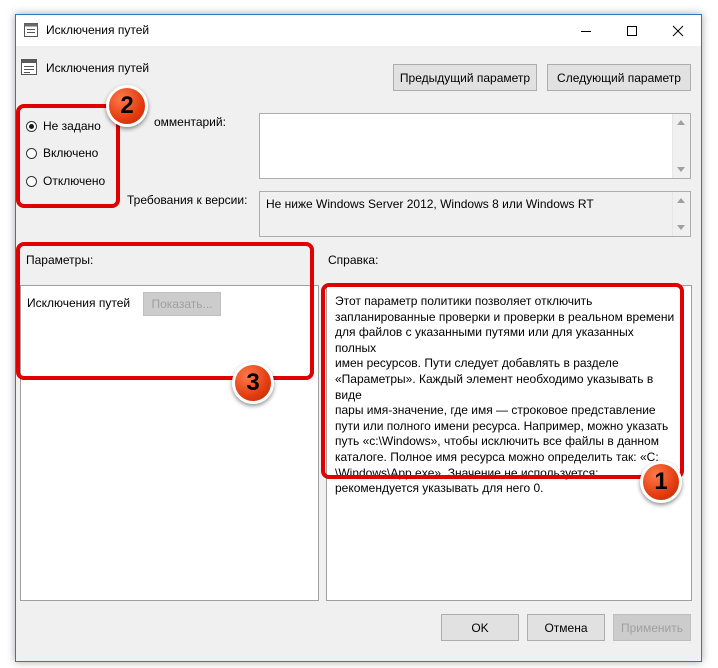 This screenshot has width=718, height=668. I want to click on close-icon, so click(678, 30).